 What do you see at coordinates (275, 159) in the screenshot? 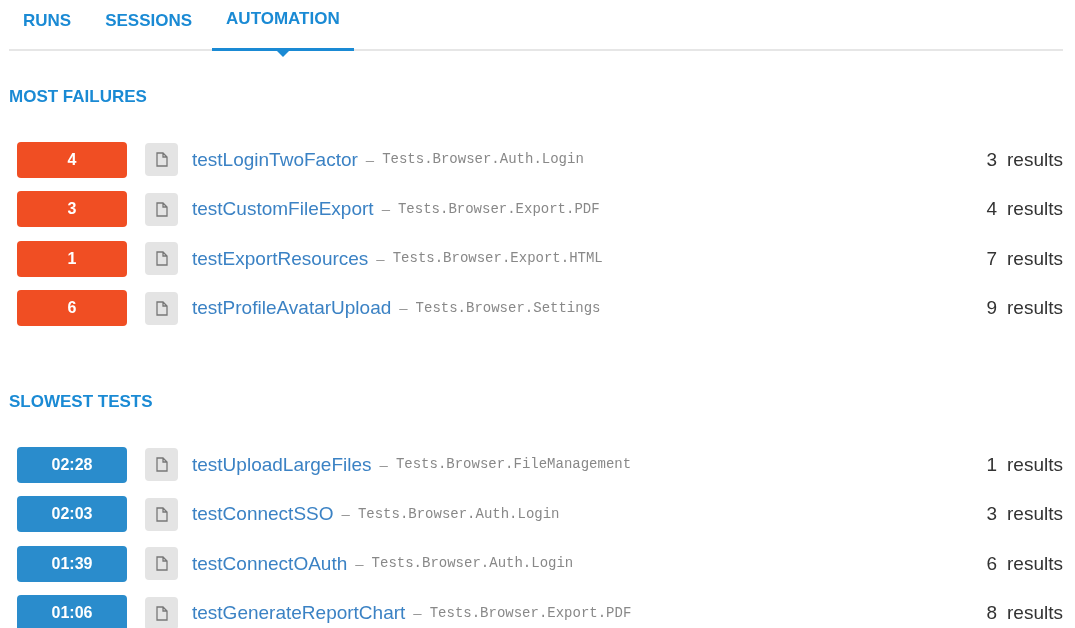
I see `test-link: testLoginTwoFactor` at bounding box center [275, 159].